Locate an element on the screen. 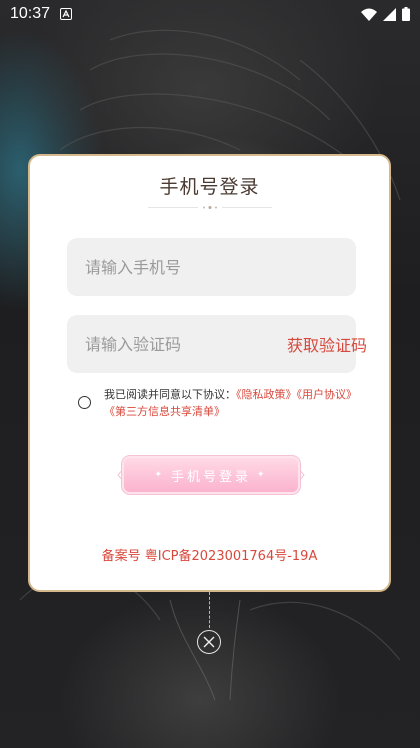 This screenshot has height=748, width=420. close-icon is located at coordinates (209, 642).